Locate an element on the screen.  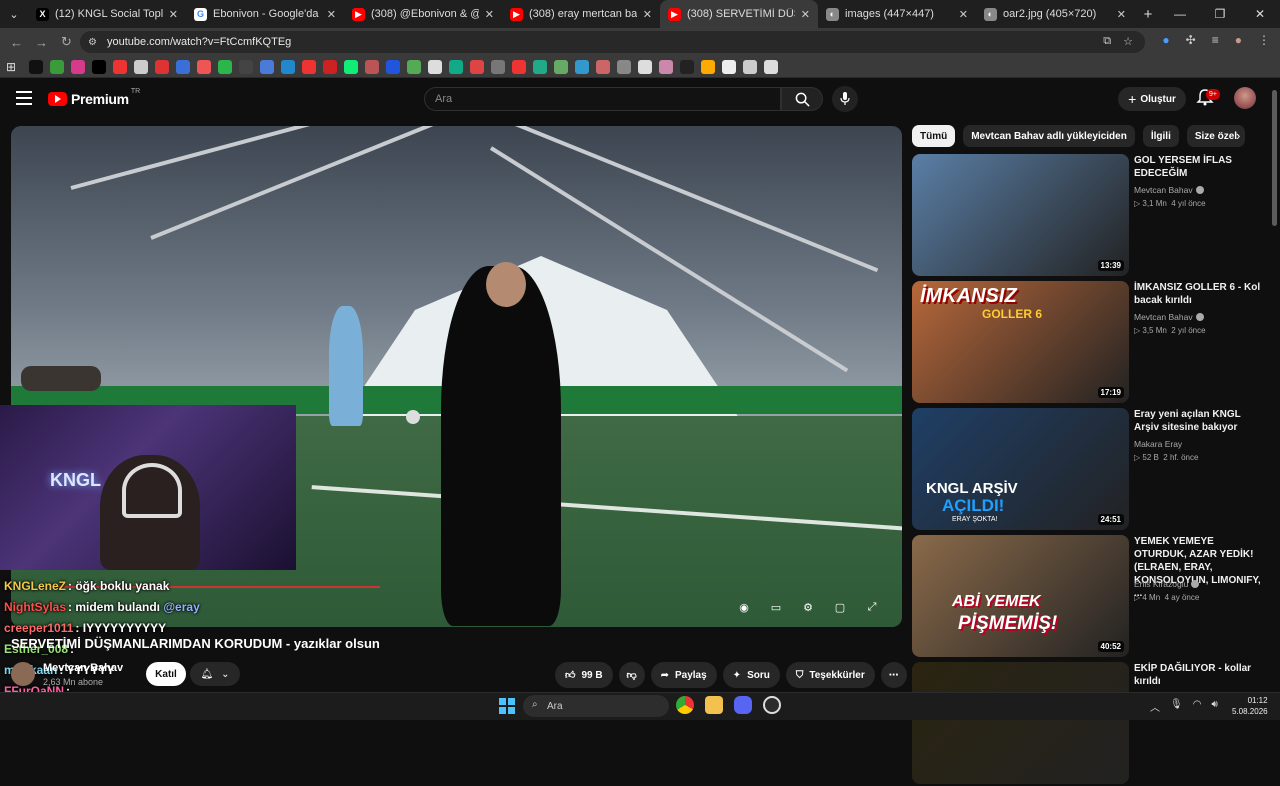
chrome-icon is located at coordinates (685, 705).